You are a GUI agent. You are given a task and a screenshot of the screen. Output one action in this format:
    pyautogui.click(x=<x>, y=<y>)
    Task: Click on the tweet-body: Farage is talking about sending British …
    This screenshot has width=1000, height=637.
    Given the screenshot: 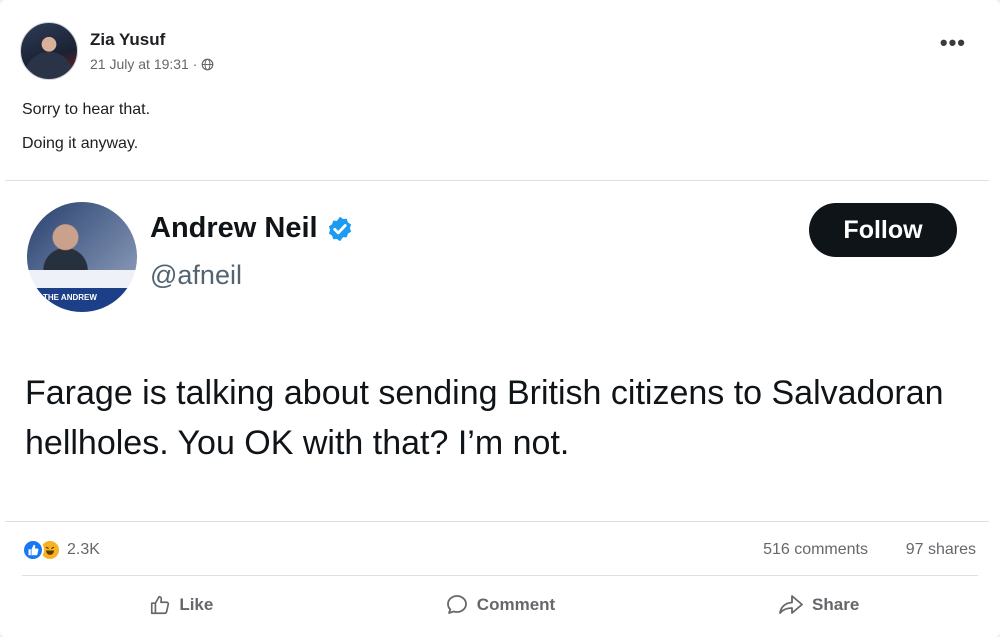 What is the action you would take?
    pyautogui.click(x=484, y=418)
    